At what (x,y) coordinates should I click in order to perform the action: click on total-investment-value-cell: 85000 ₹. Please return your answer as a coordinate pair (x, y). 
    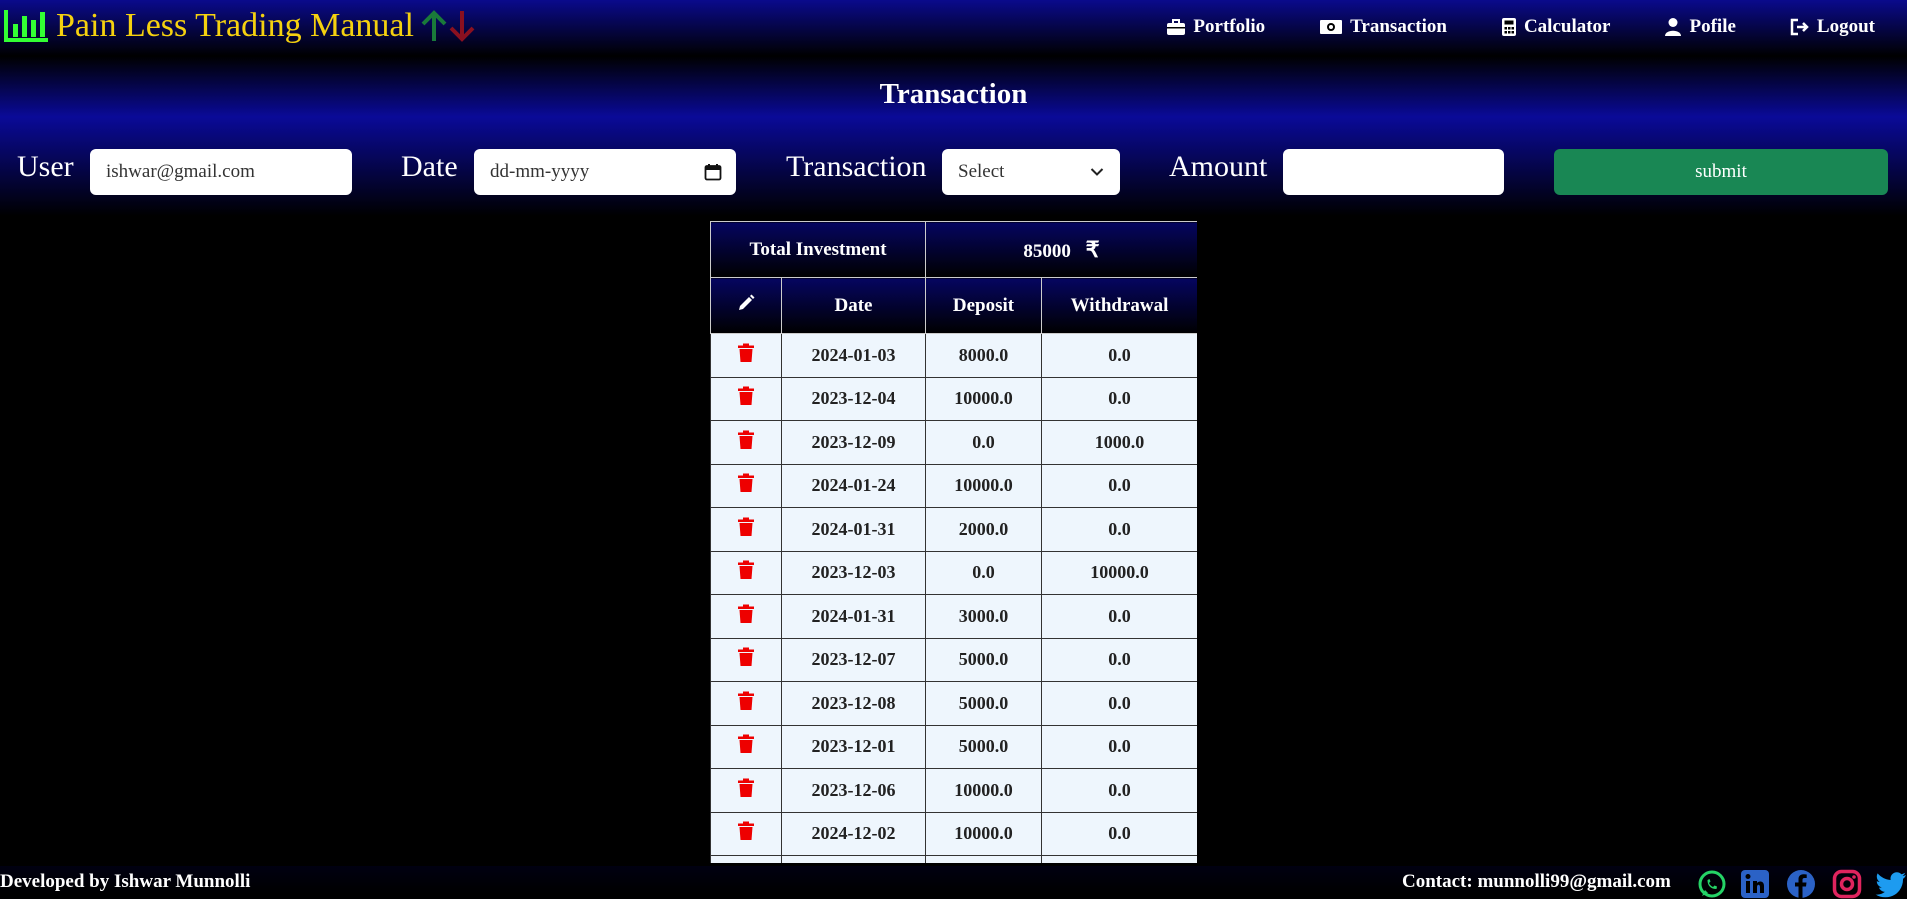
    Looking at the image, I should click on (1061, 249).